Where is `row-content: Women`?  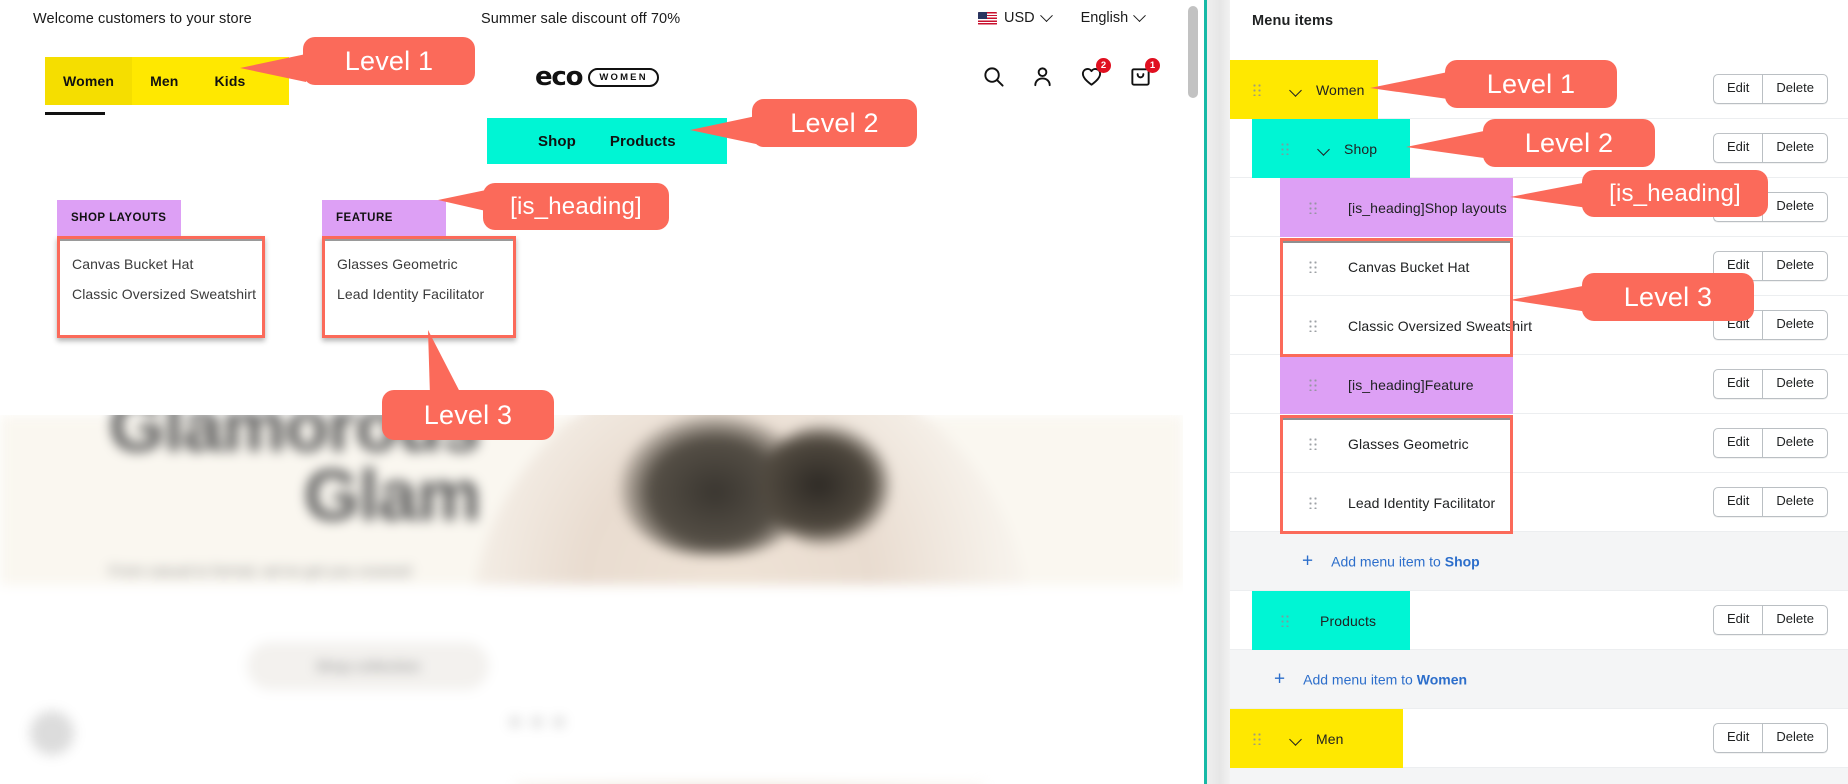 row-content: Women is located at coordinates (1308, 89).